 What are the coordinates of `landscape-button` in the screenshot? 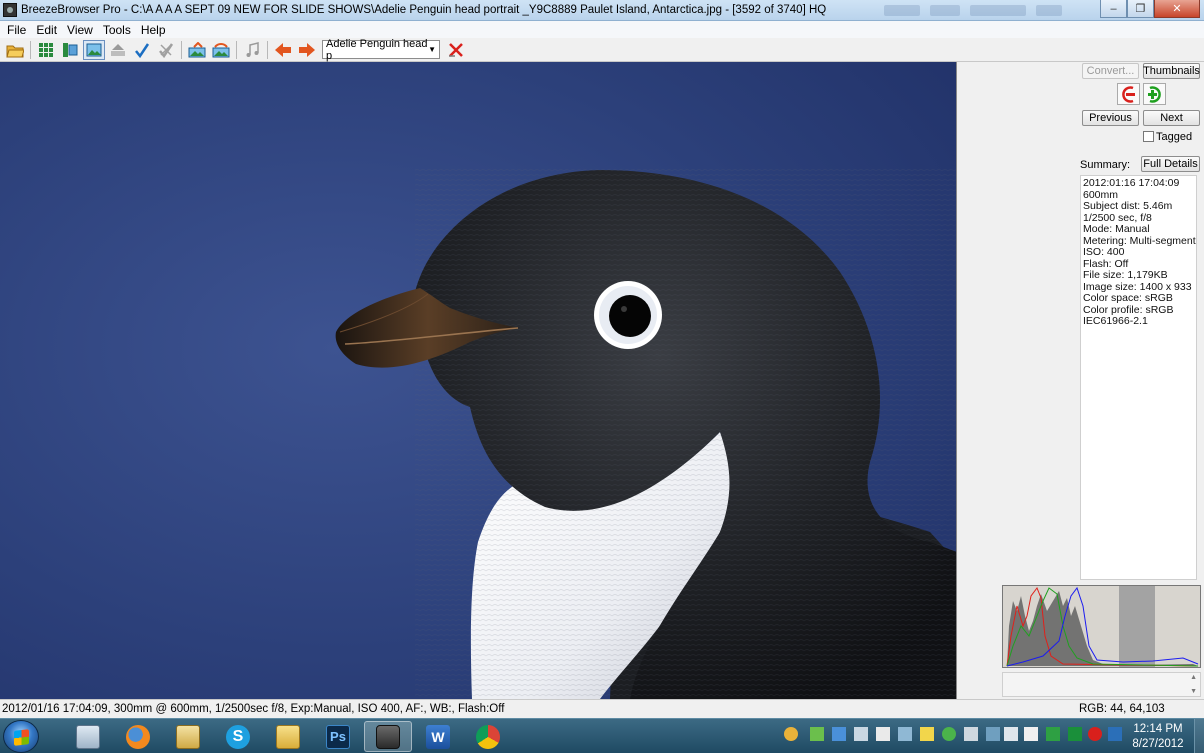 It's located at (197, 50).